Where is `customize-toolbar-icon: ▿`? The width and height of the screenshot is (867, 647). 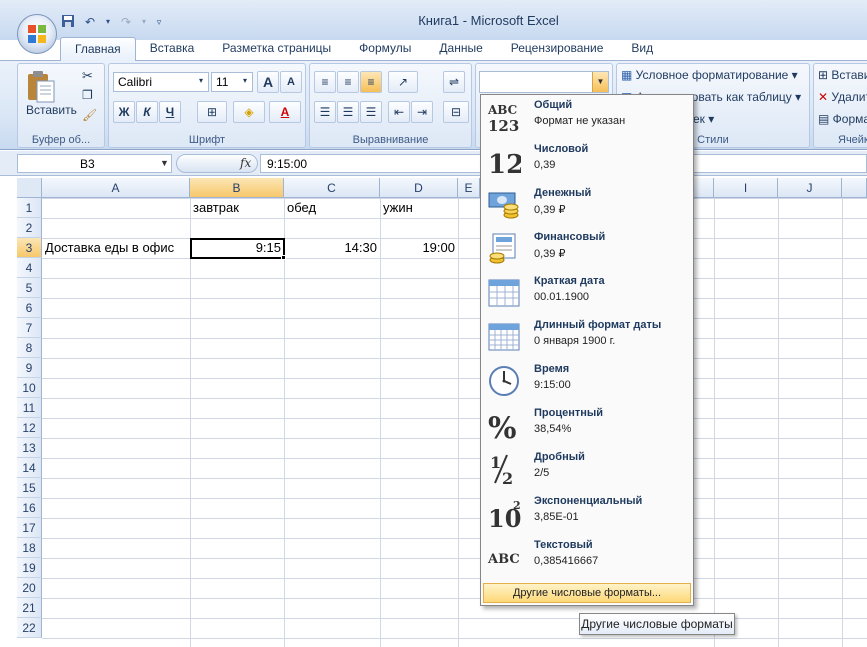 customize-toolbar-icon: ▿ is located at coordinates (159, 22).